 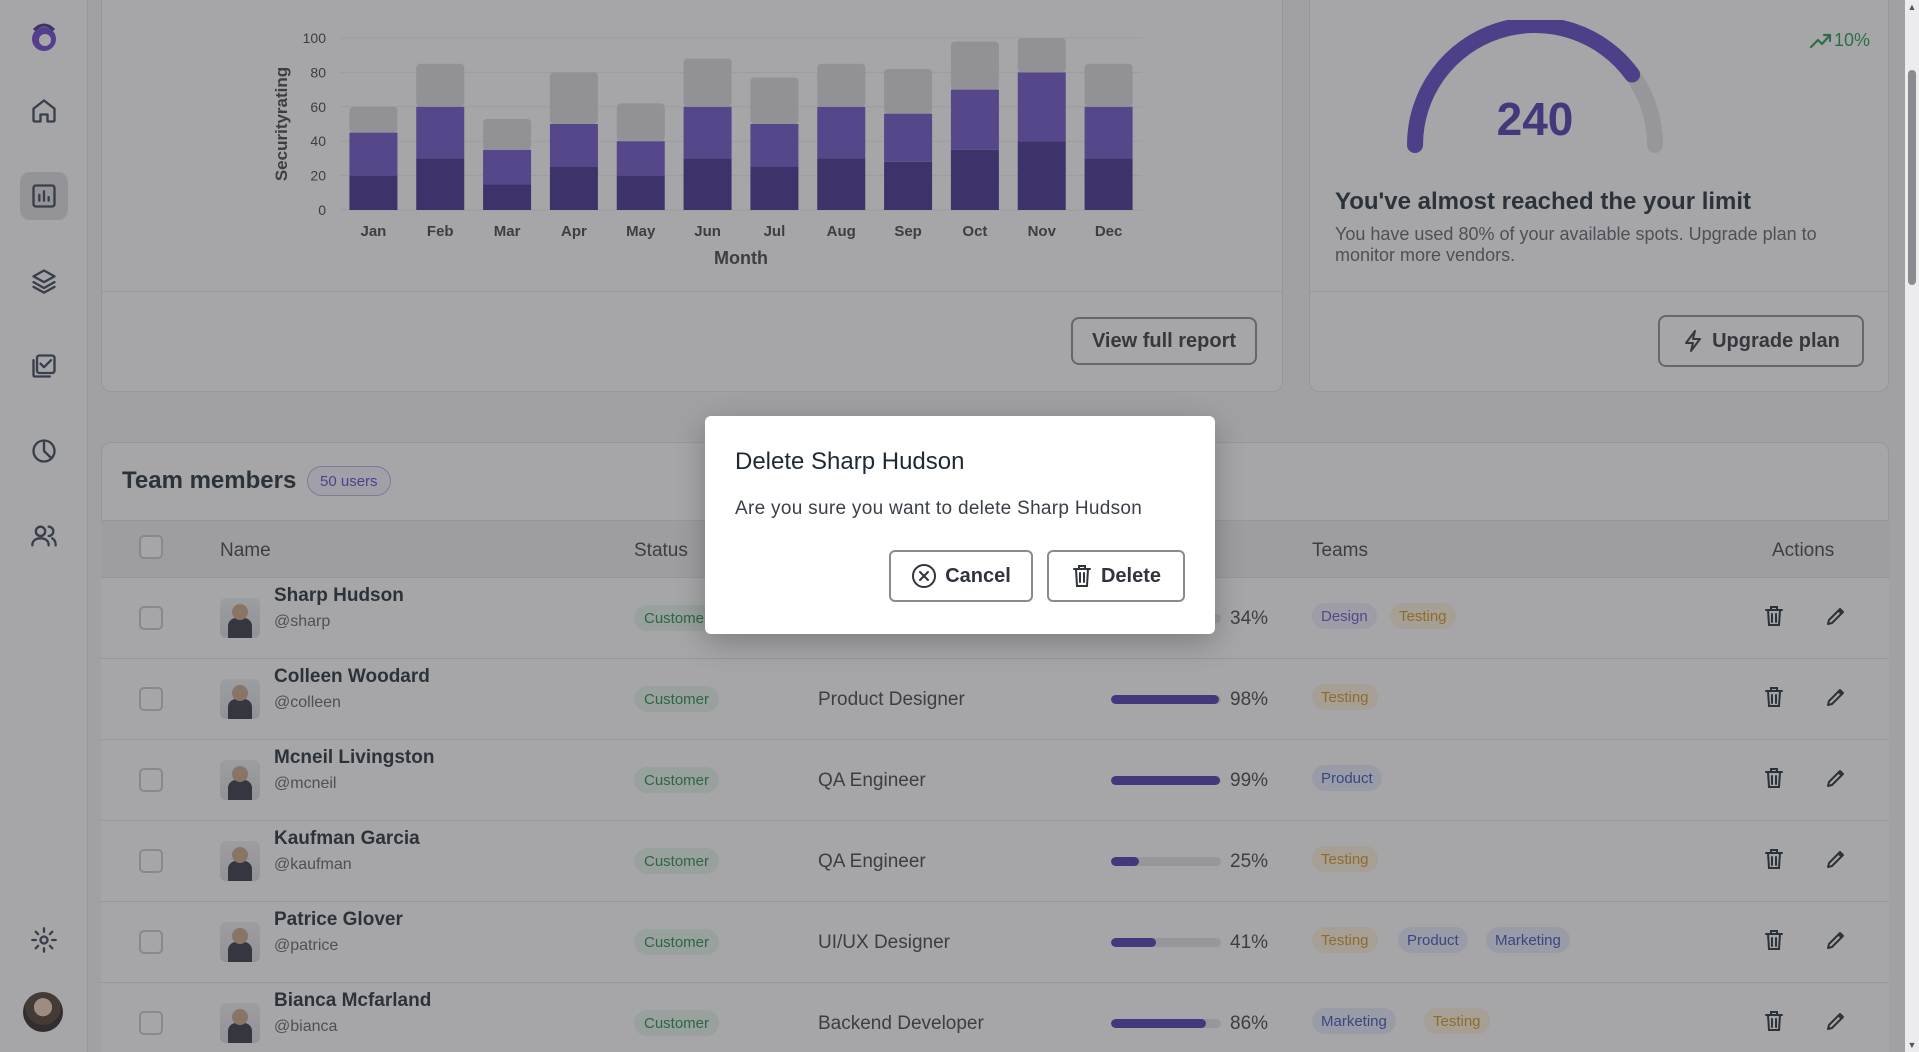 I want to click on scroll-up-icon: ▲, so click(x=1912, y=7).